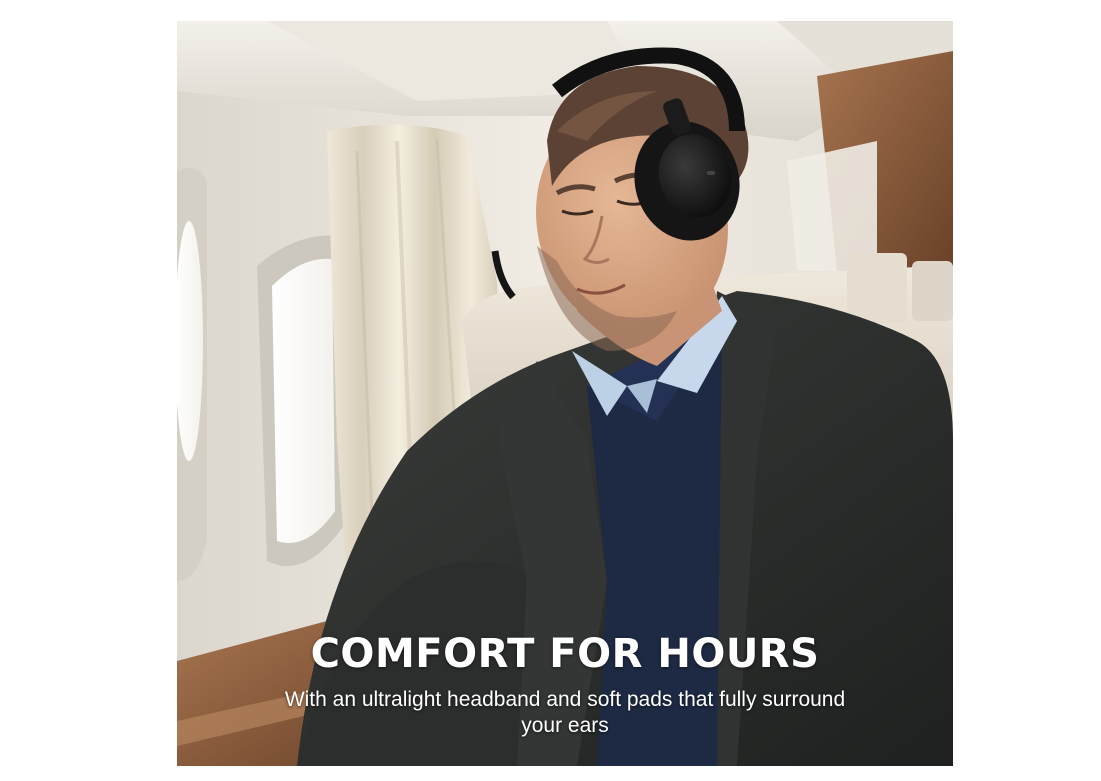  What do you see at coordinates (565, 654) in the screenshot?
I see `ad-headline: COMFORT FOR HOURS` at bounding box center [565, 654].